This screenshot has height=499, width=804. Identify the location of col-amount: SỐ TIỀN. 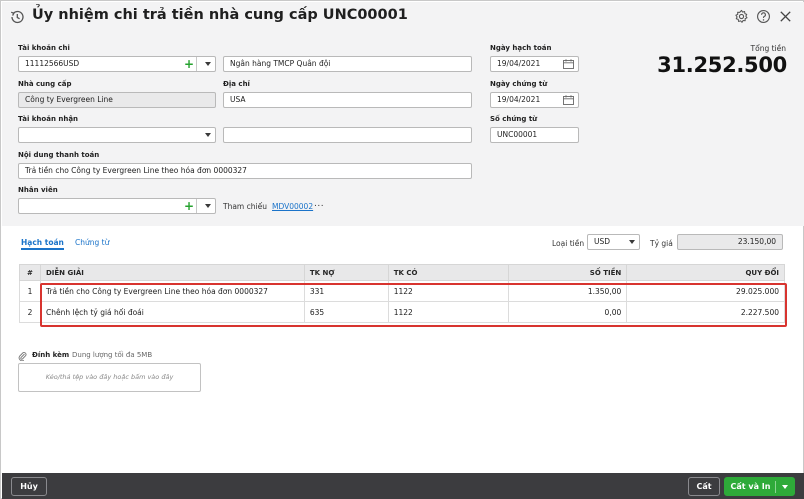
(568, 272).